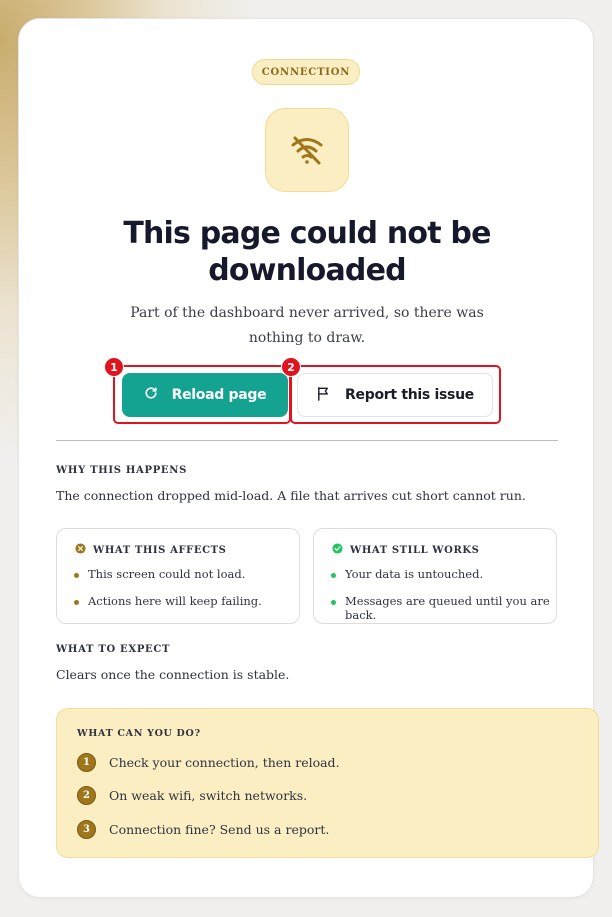 This screenshot has height=917, width=612. I want to click on highlight-marker-1: 1, so click(114, 367).